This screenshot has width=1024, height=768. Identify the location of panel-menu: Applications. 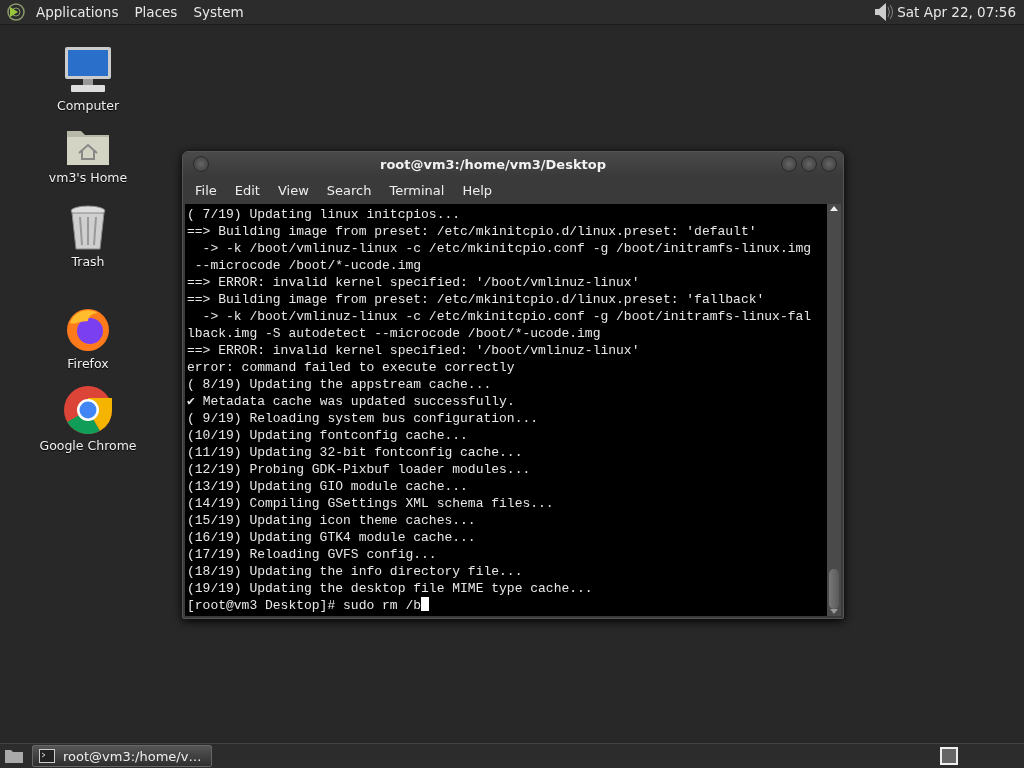
(77, 12).